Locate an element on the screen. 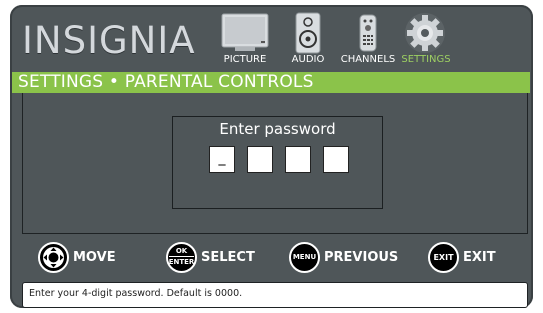 The height and width of the screenshot is (313, 543). insignia-logo: INSIGNIA is located at coordinates (109, 40).